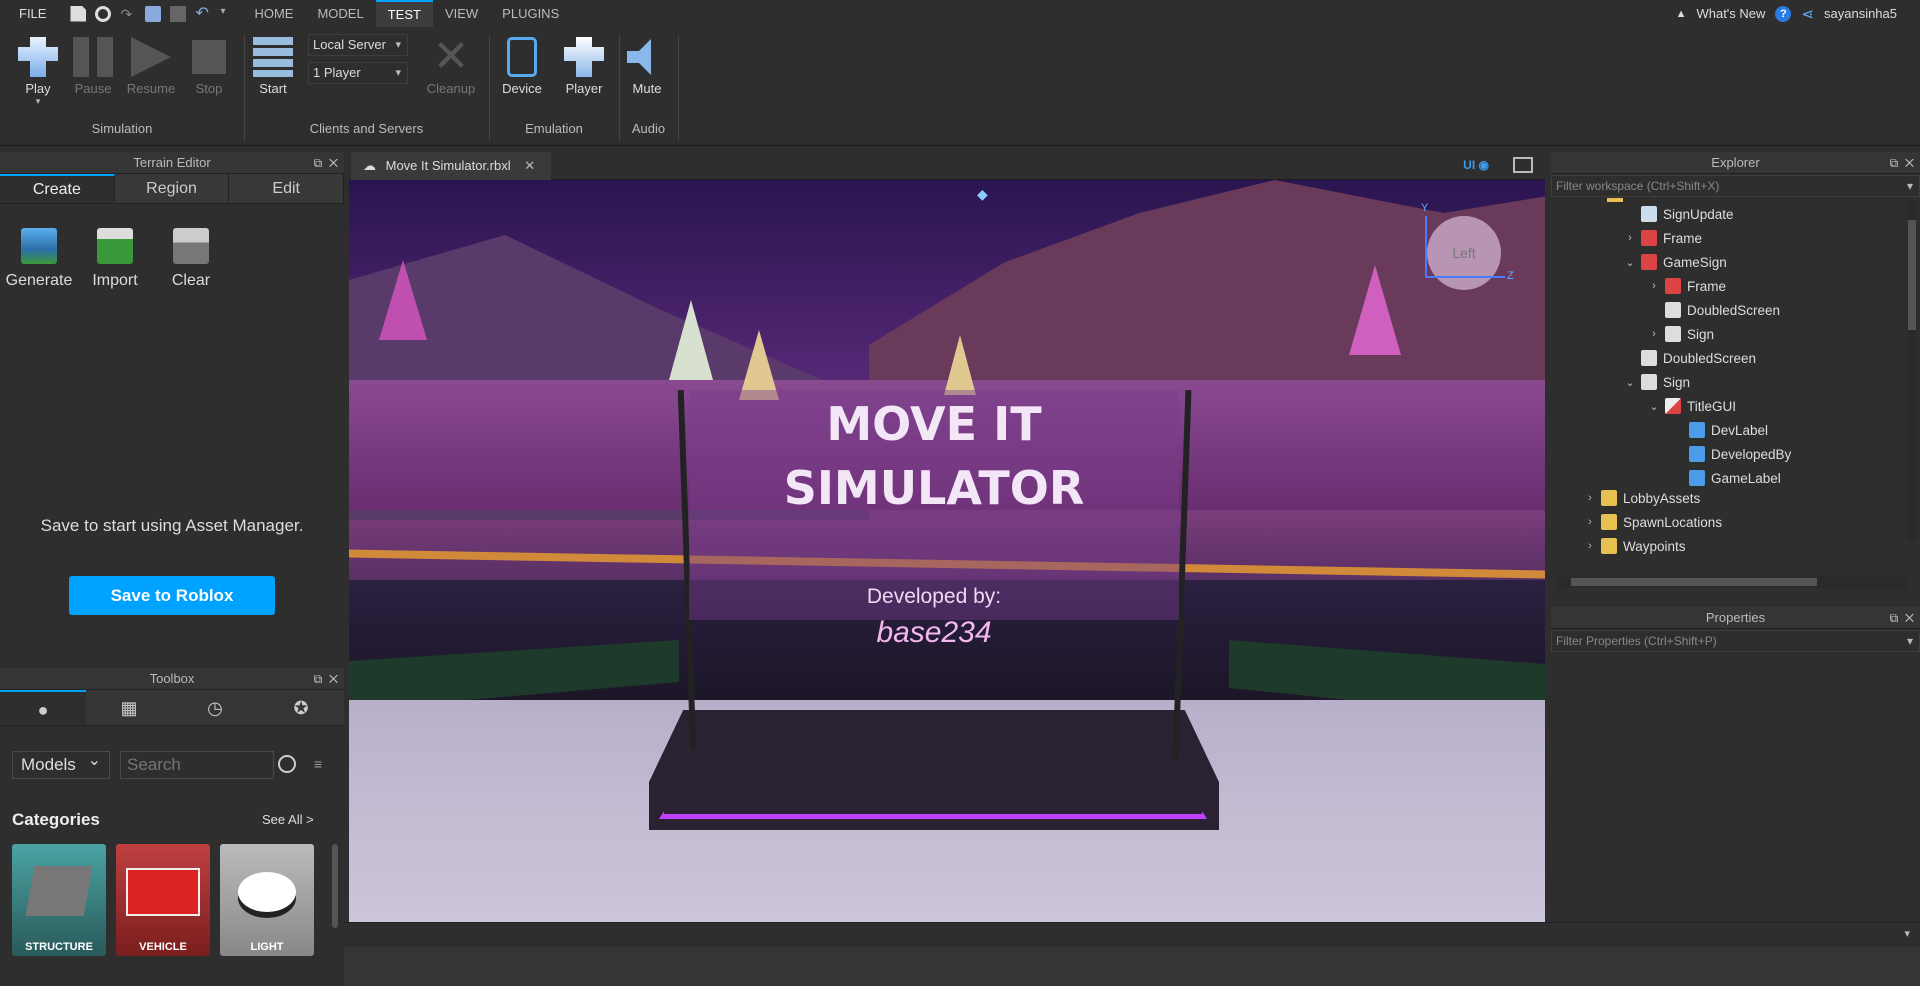 This screenshot has width=1920, height=986. Describe the element at coordinates (358, 45) in the screenshot. I see `server-select: Local Server` at that location.